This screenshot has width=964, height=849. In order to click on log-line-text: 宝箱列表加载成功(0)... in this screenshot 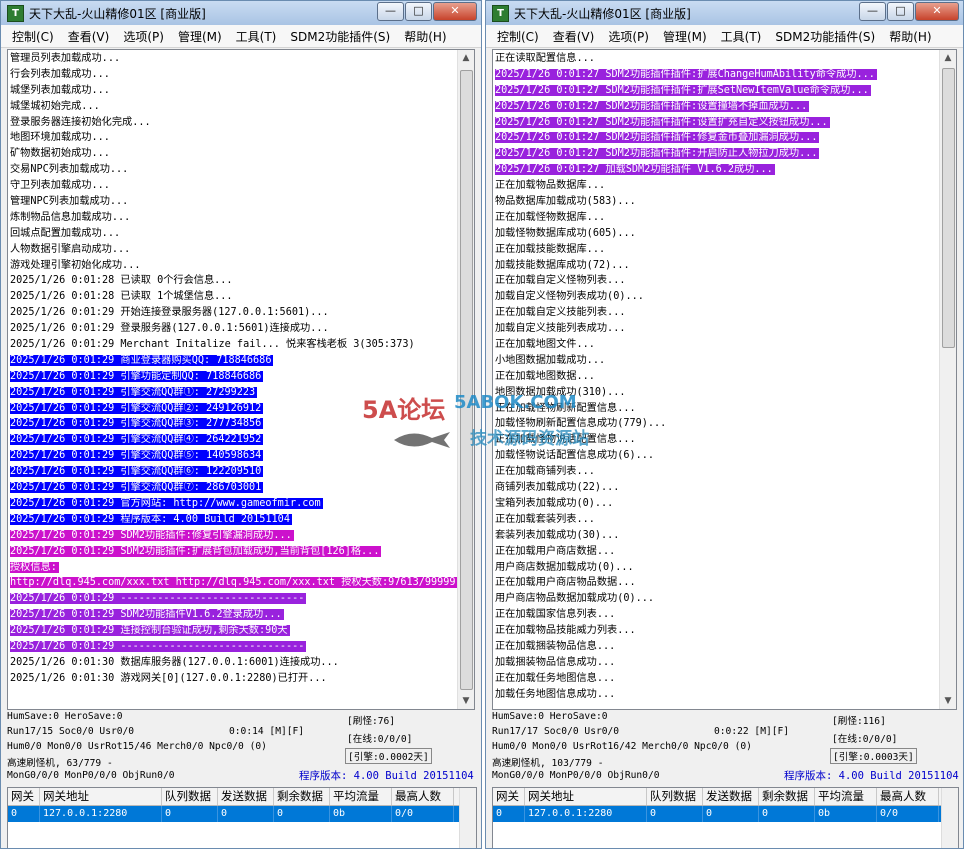, I will do `click(554, 503)`.